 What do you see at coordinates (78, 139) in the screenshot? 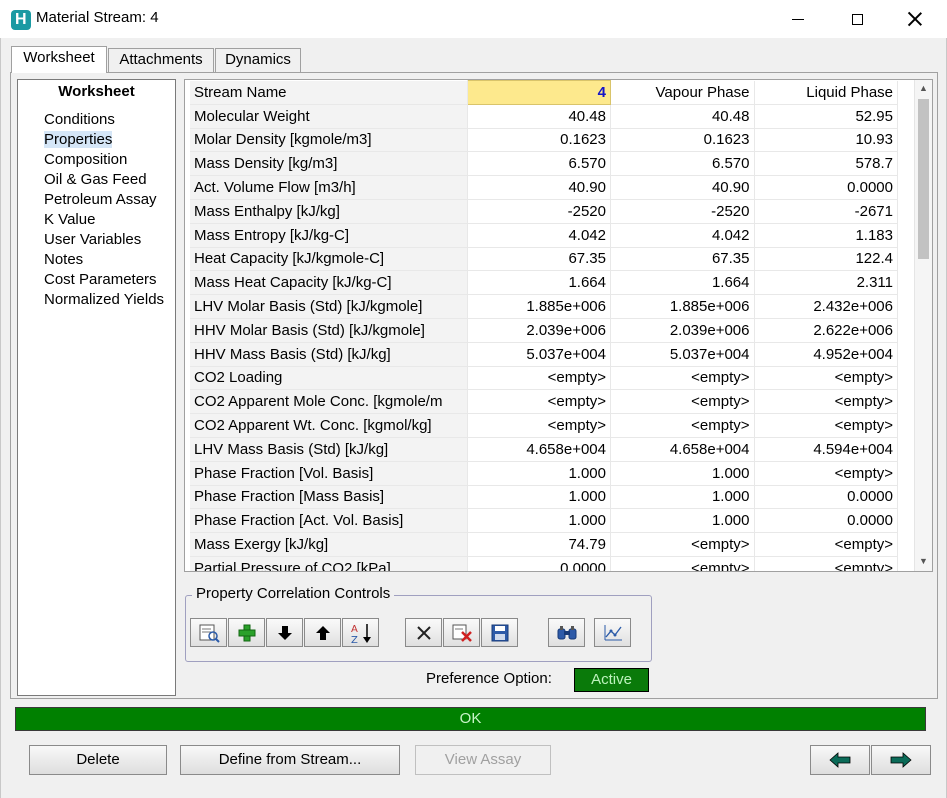
I see `nav-item-properties: Properties` at bounding box center [78, 139].